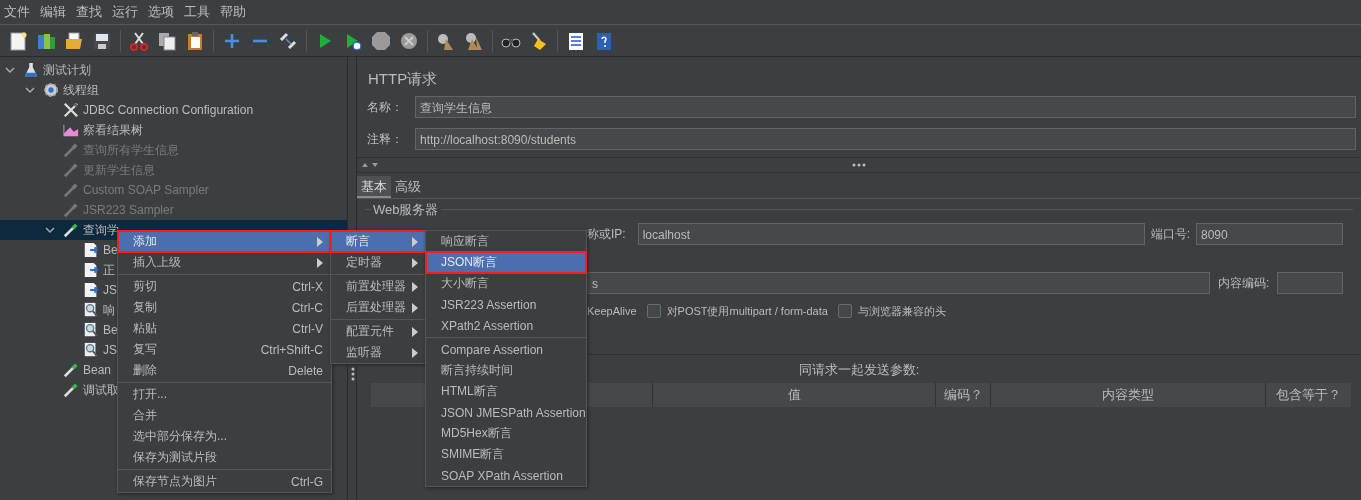 The height and width of the screenshot is (500, 1361). What do you see at coordinates (606, 234) in the screenshot?
I see `field-label: 称或IP:` at bounding box center [606, 234].